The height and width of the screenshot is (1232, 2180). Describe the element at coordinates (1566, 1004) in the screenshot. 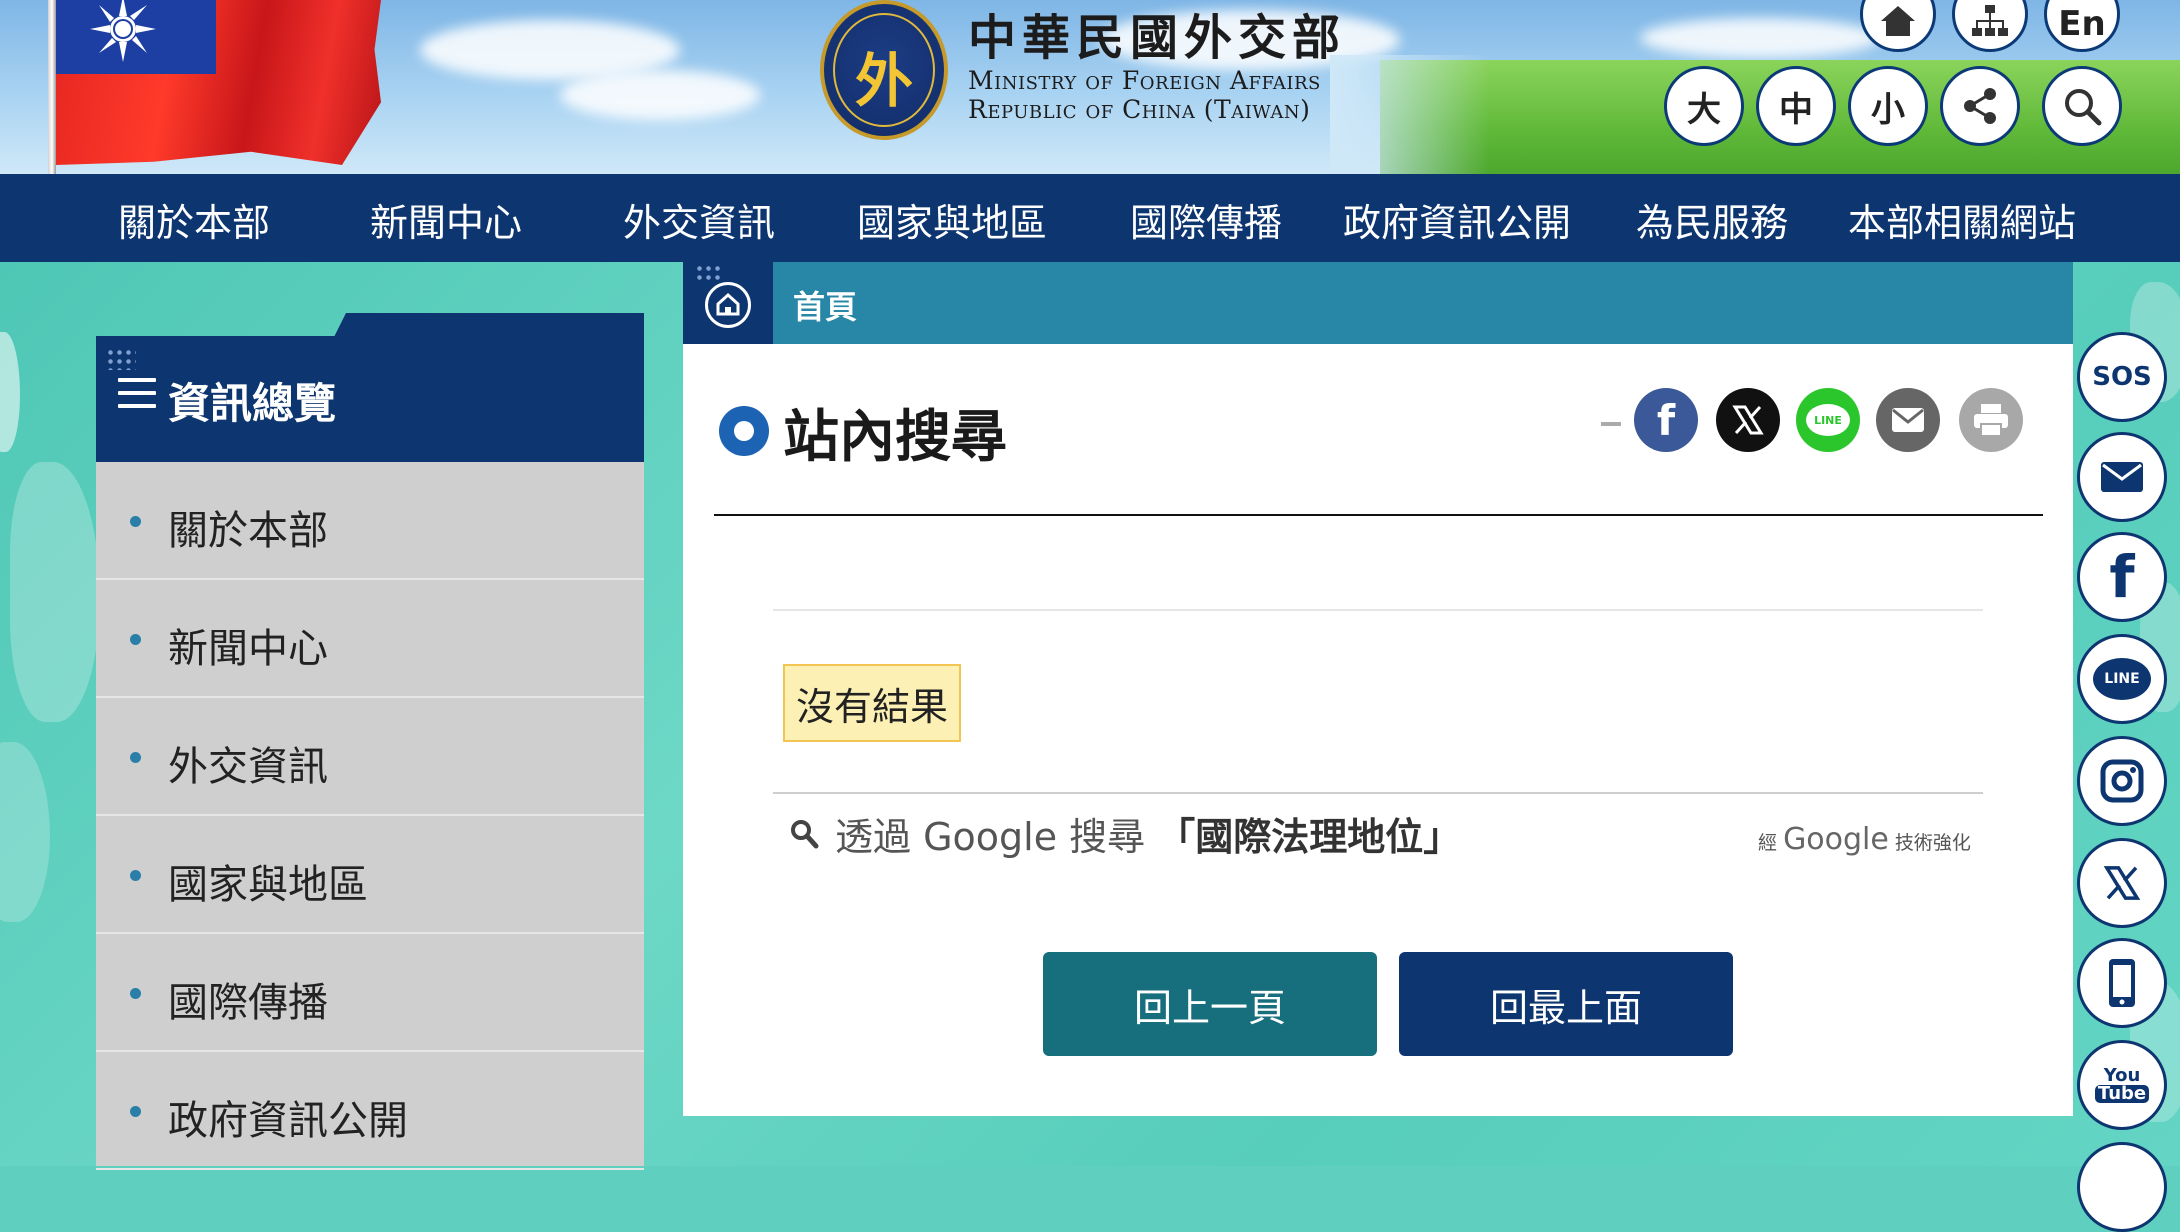

I see `back-to-top-button: 回最上面` at that location.